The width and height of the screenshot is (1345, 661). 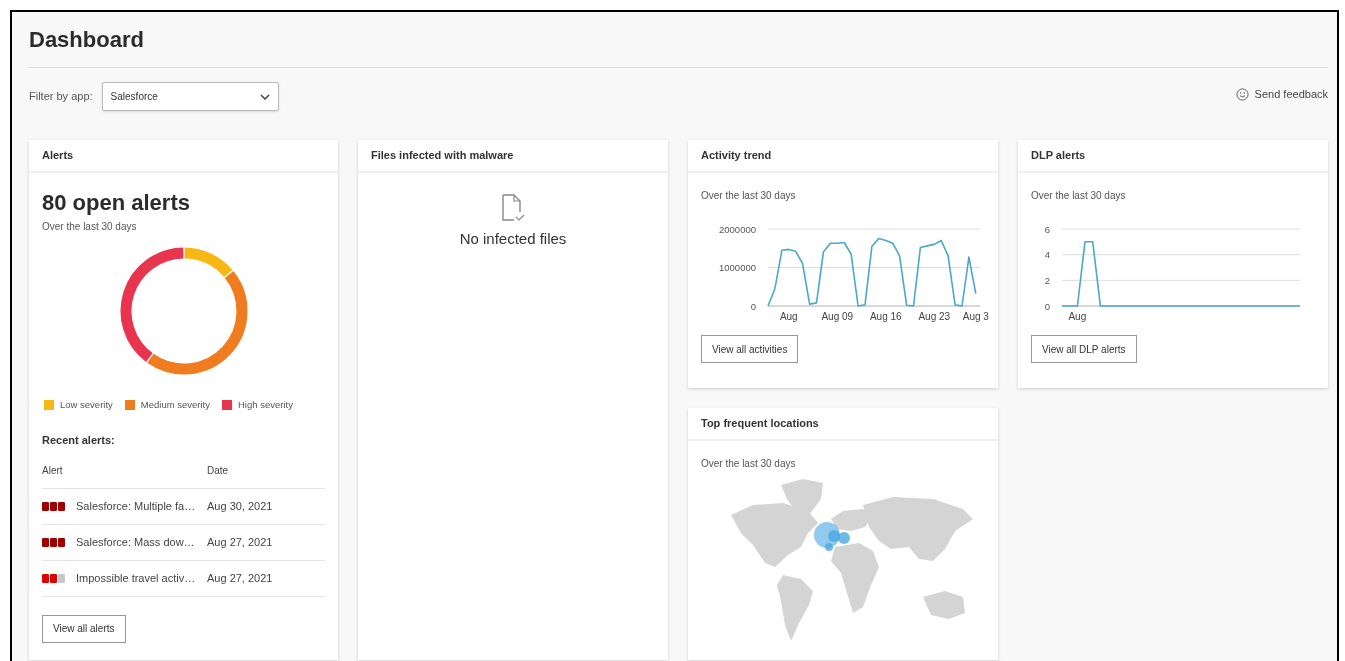 I want to click on card-title: DLP alerts, so click(x=1058, y=156).